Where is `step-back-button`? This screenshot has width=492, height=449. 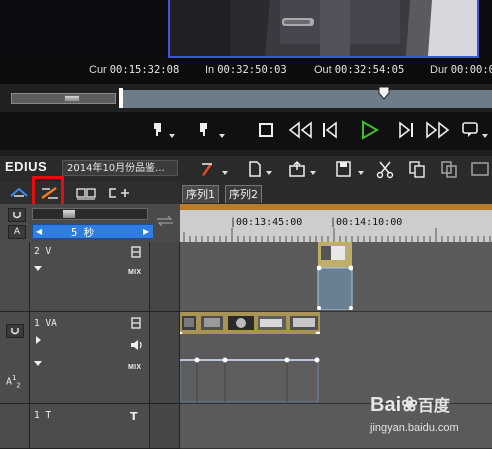
step-back-button is located at coordinates (331, 130).